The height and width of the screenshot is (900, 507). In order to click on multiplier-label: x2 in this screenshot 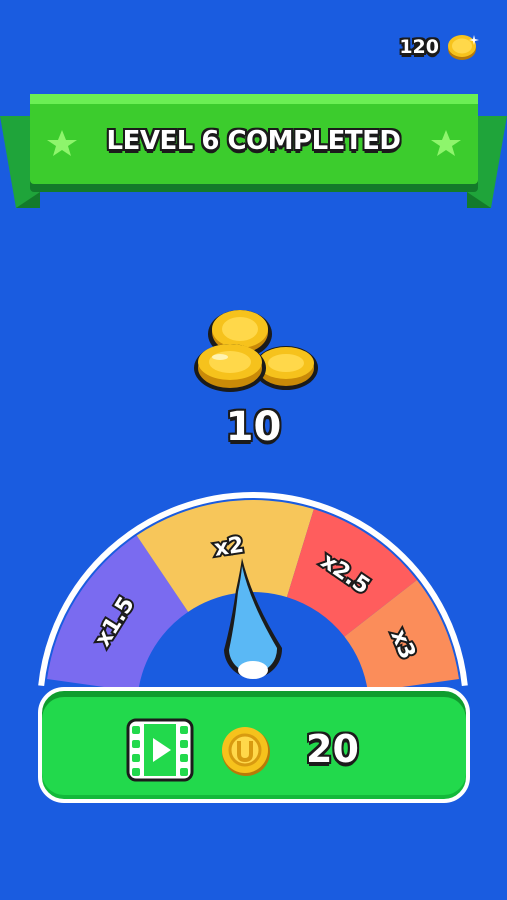, I will do `click(229, 547)`.